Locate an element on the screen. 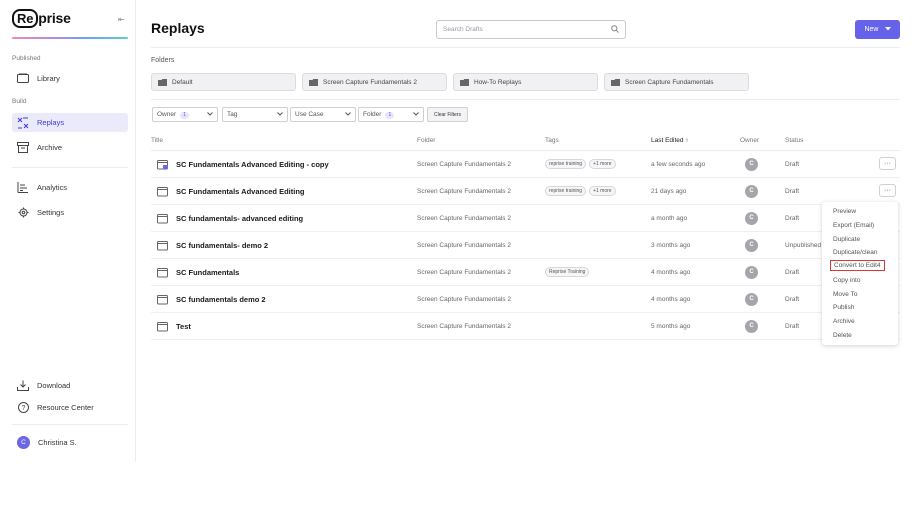 This screenshot has width=914, height=509. column-header-title: Title is located at coordinates (157, 140).